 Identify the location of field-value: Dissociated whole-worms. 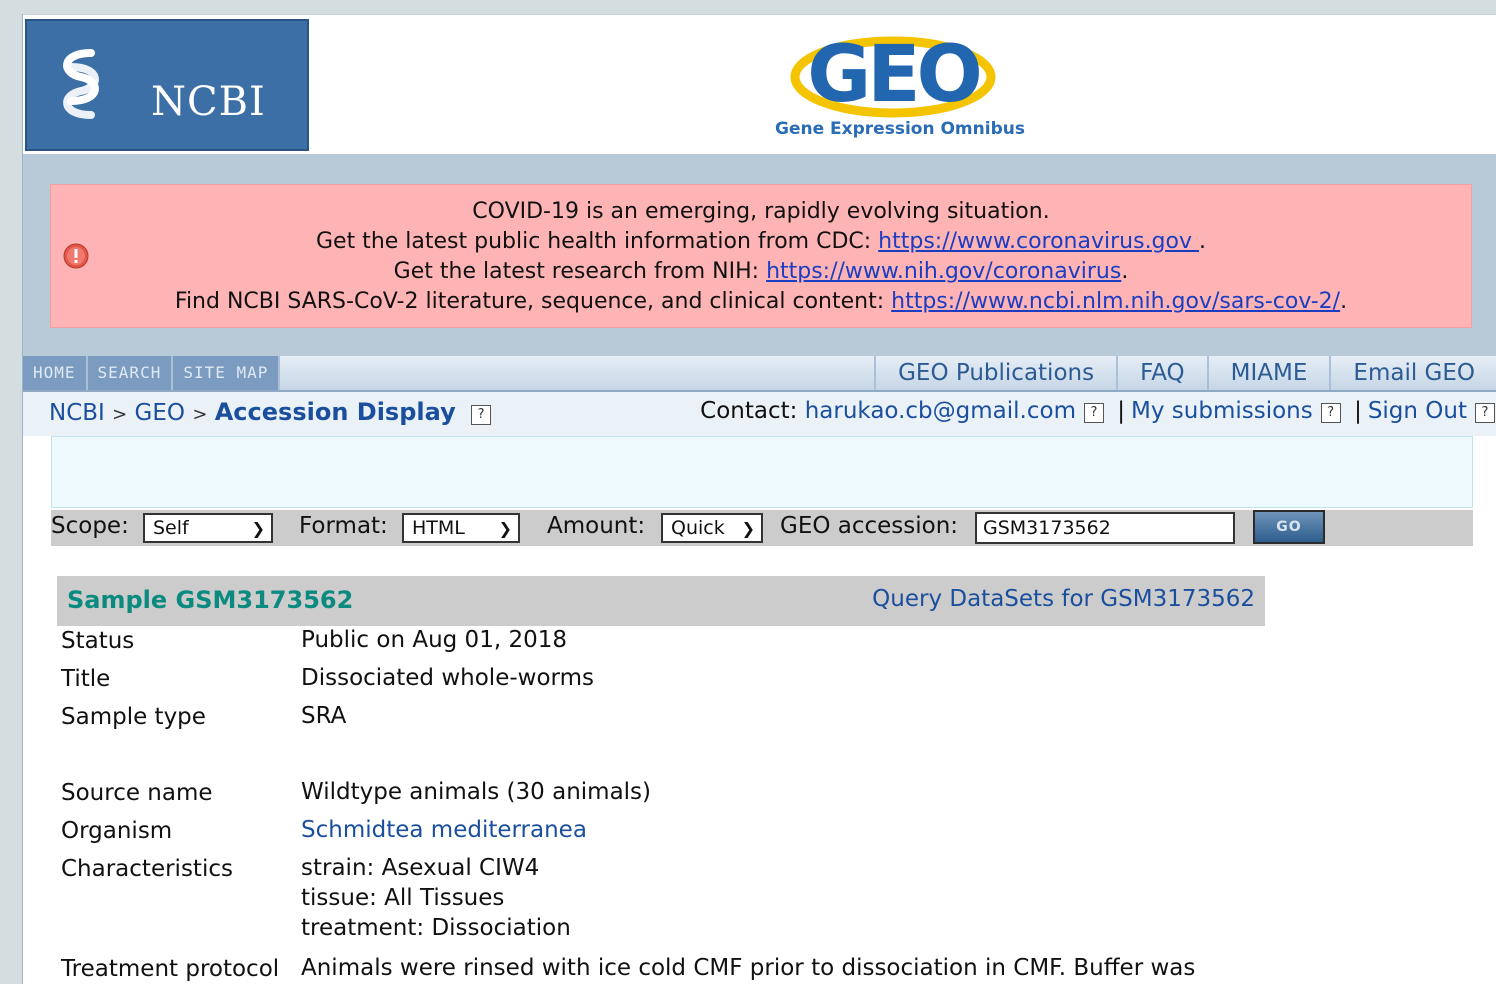
(447, 678).